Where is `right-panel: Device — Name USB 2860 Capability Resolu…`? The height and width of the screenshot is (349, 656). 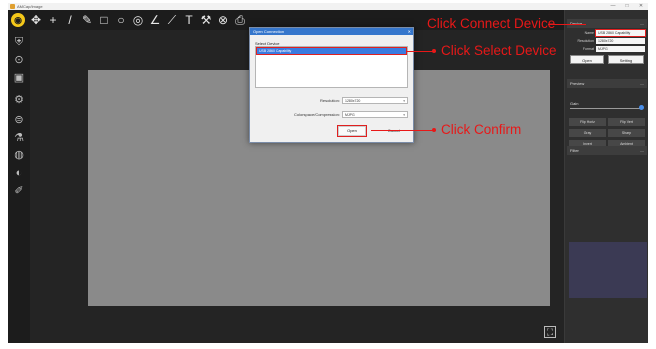
right-panel: Device — Name USB 2860 Capability Resolu… is located at coordinates (606, 176).